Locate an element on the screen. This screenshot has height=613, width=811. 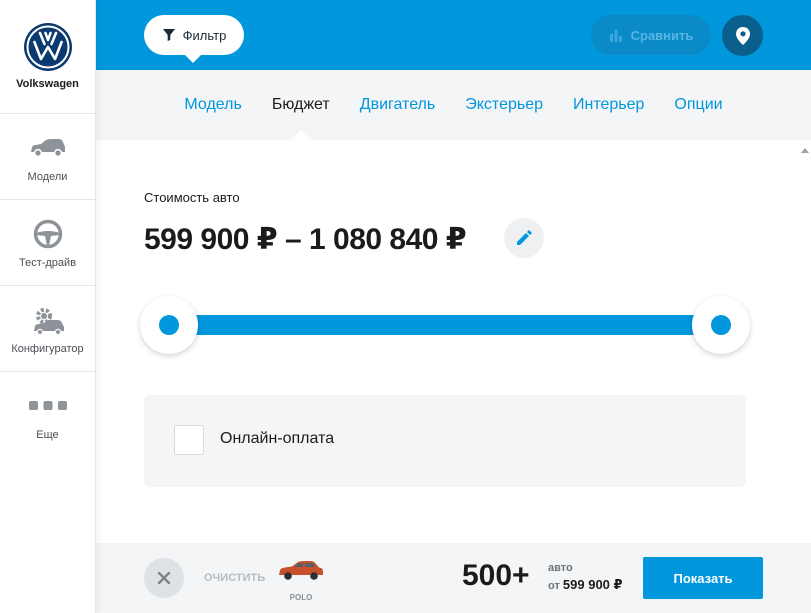
price-slider-min-handle is located at coordinates (169, 325).